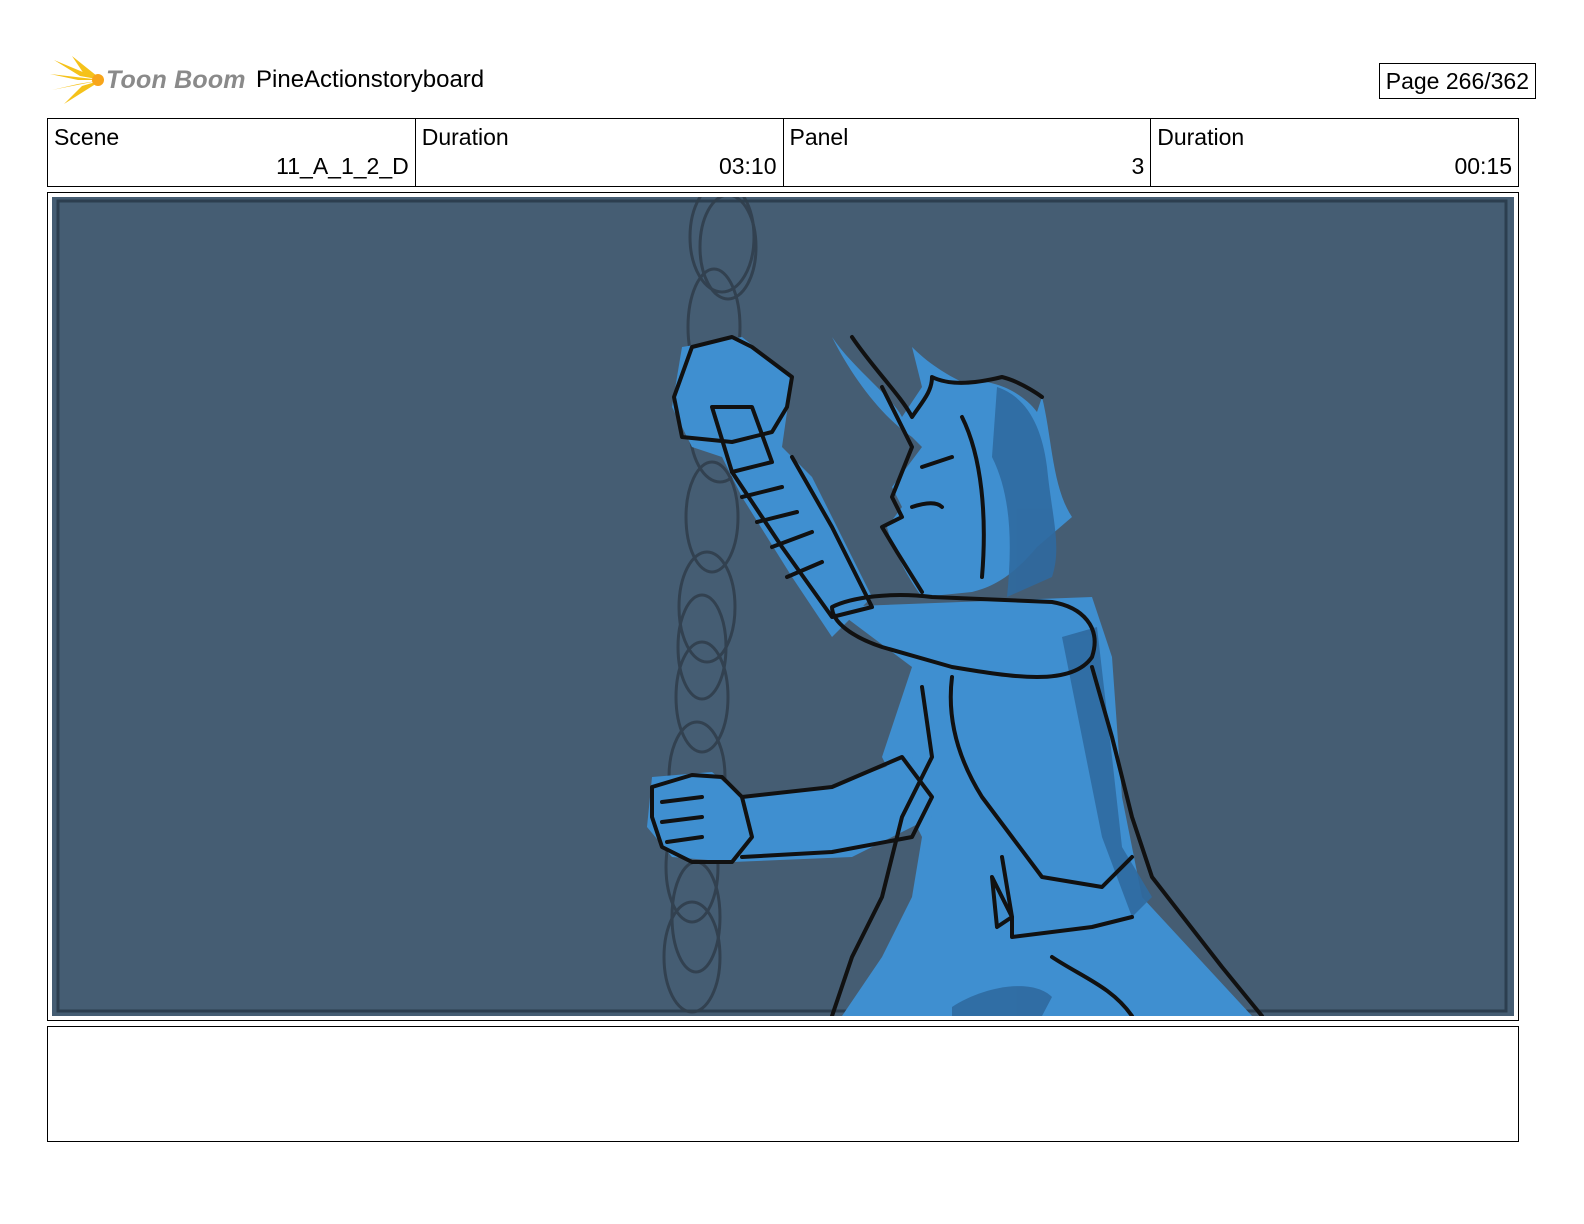 The image size is (1584, 1224). What do you see at coordinates (968, 152) in the screenshot?
I see `panel-cell: Panel 3` at bounding box center [968, 152].